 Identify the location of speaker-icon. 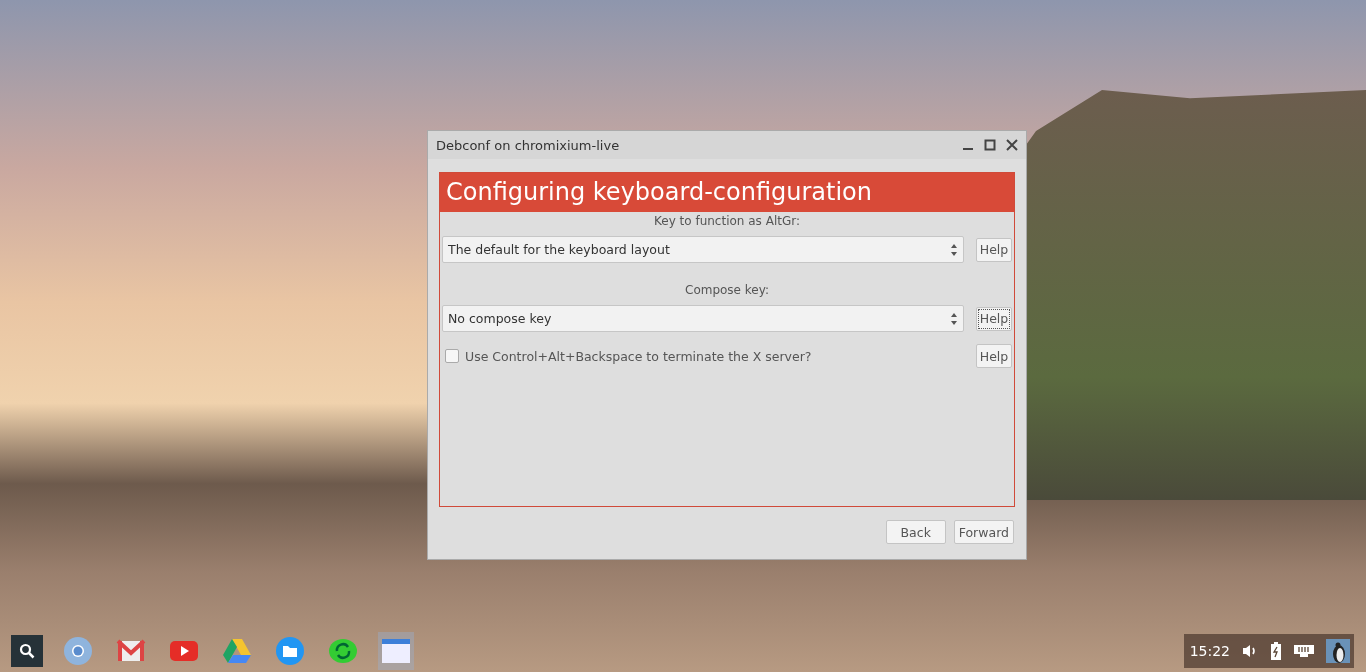
(1250, 651).